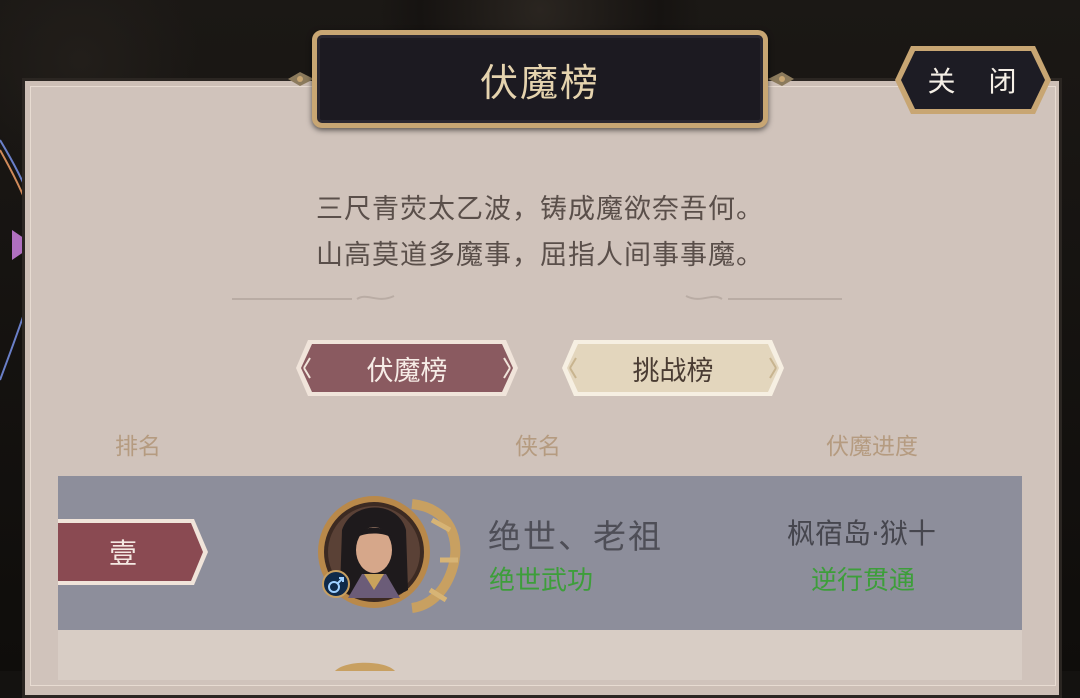  What do you see at coordinates (978, 81) in the screenshot?
I see `close-button-label: 关 闭` at bounding box center [978, 81].